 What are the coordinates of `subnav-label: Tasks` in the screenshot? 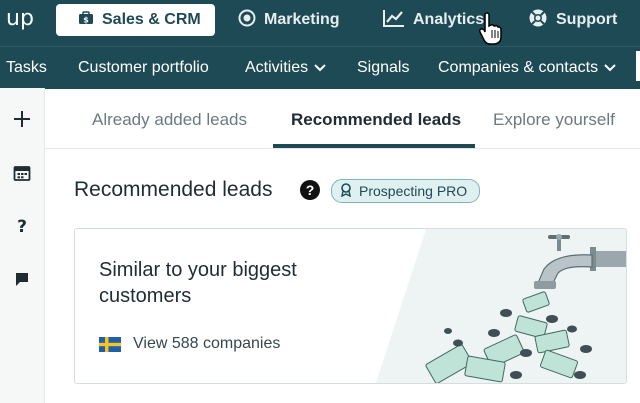 It's located at (26, 67).